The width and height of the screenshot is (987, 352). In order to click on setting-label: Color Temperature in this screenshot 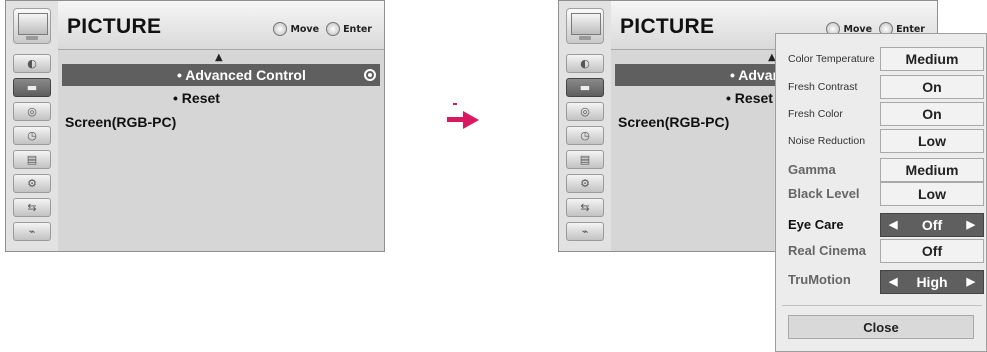, I will do `click(831, 59)`.